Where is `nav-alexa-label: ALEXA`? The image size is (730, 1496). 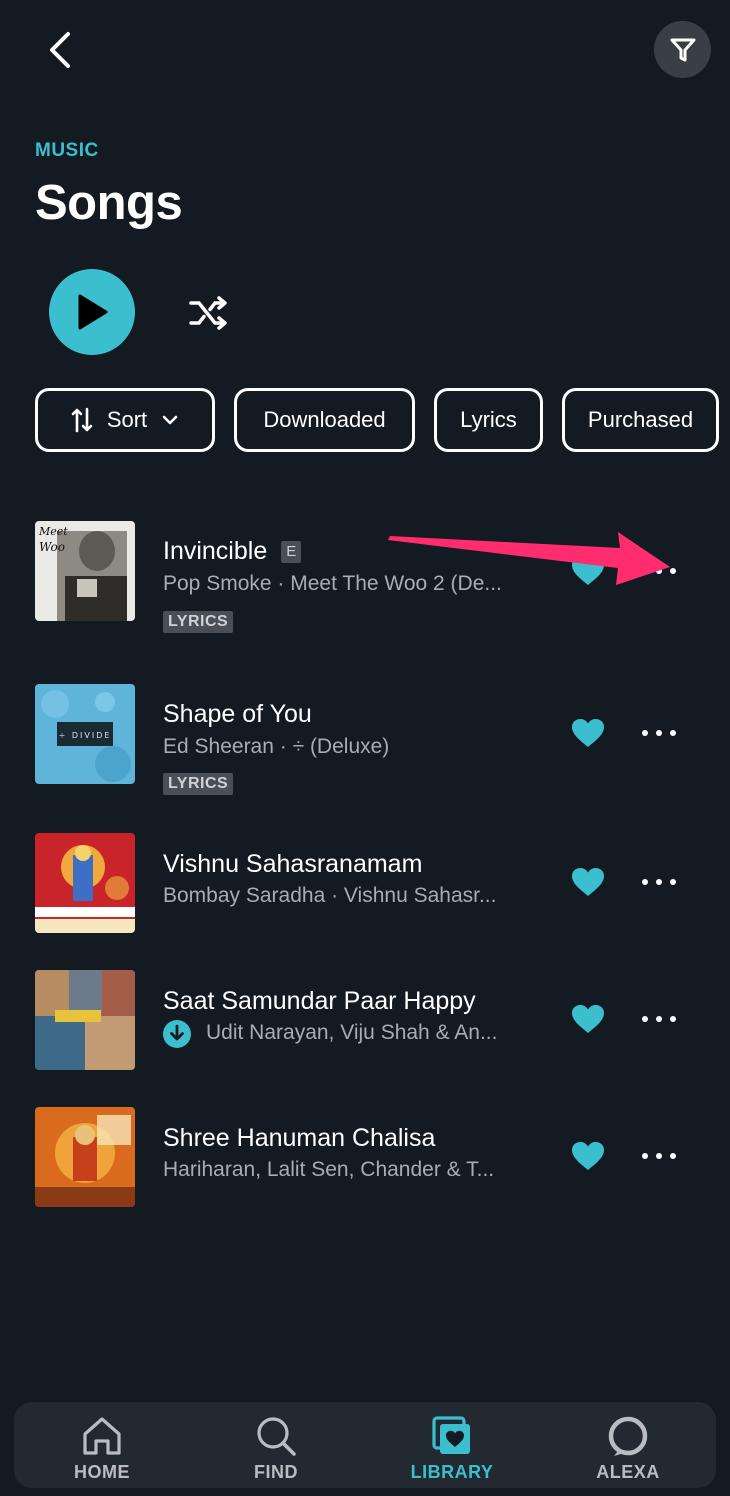 nav-alexa-label: ALEXA is located at coordinates (628, 1472).